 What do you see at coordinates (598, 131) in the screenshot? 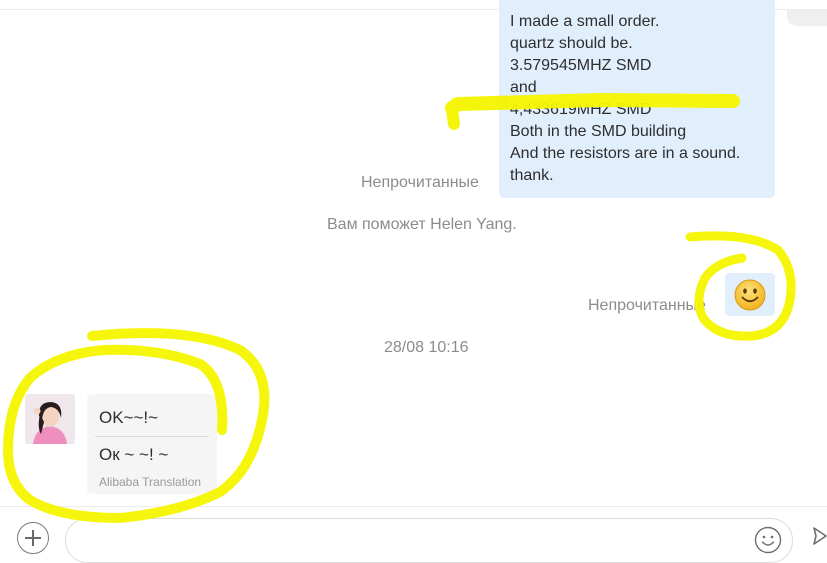
I see `message-line: Both in the SMD building` at bounding box center [598, 131].